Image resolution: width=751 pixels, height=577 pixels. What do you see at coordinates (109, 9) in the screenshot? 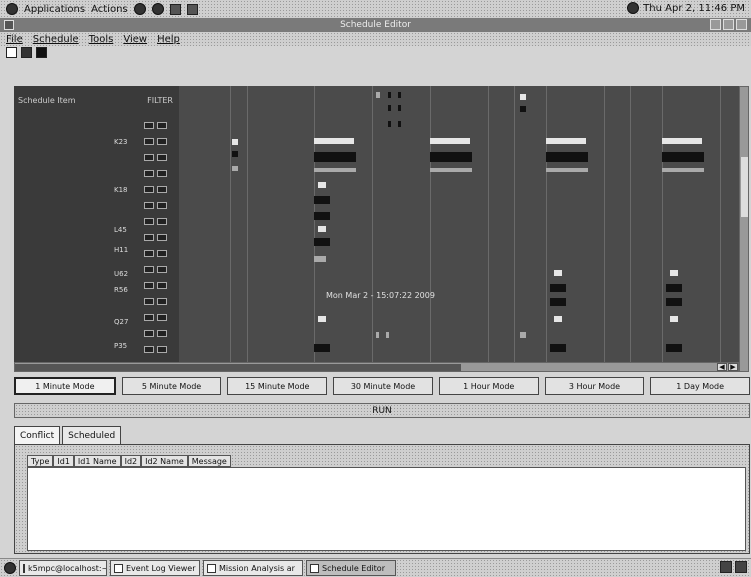
I see `actions-menu: Actions` at bounding box center [109, 9].